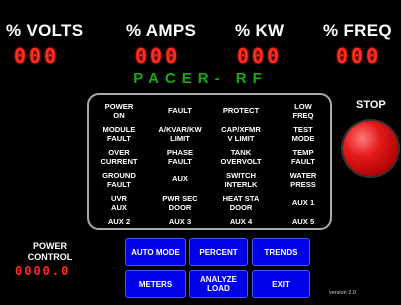 This screenshot has width=401, height=305. What do you see at coordinates (37, 56) in the screenshot?
I see `volts-readout: 000` at bounding box center [37, 56].